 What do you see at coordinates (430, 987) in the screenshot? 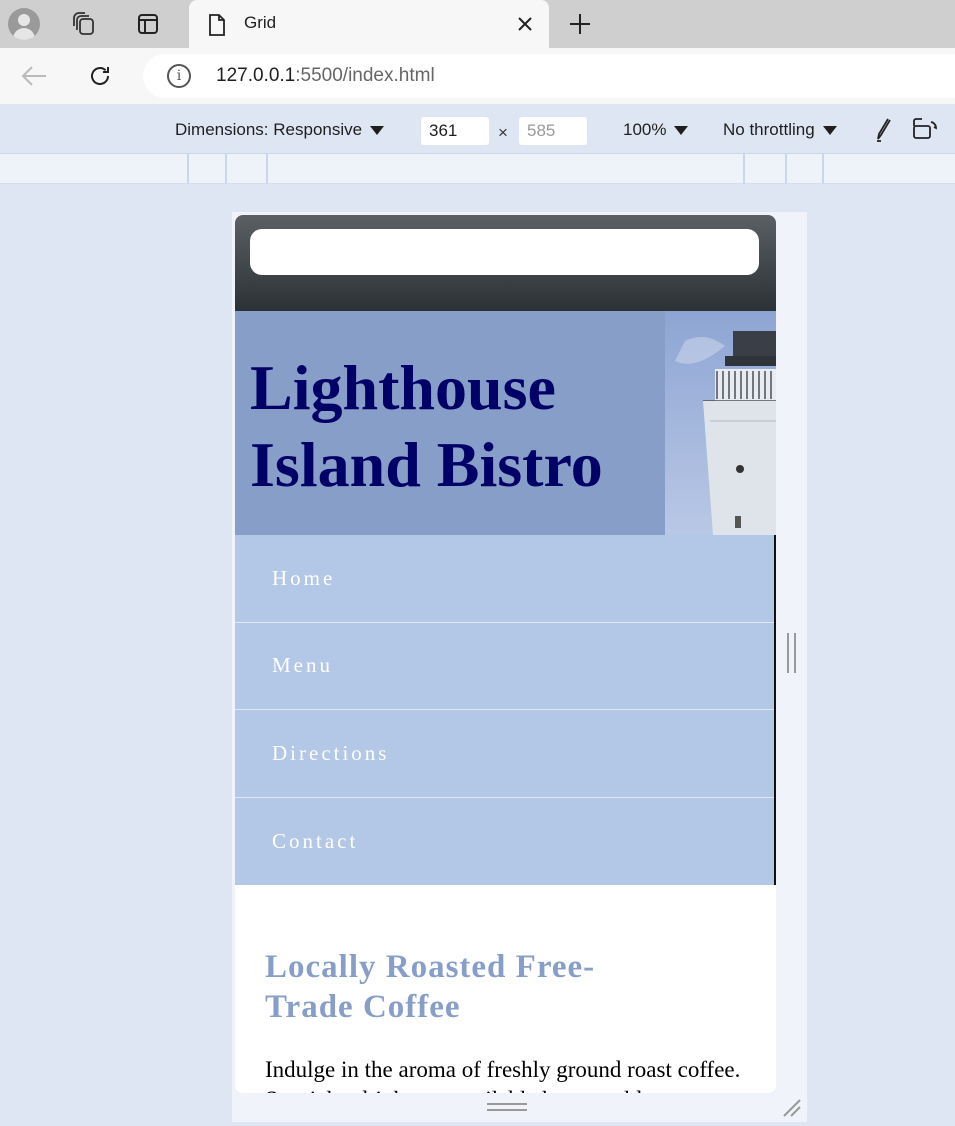
I see `section-heading: Locally Roasted Free-Trade Coffee` at bounding box center [430, 987].